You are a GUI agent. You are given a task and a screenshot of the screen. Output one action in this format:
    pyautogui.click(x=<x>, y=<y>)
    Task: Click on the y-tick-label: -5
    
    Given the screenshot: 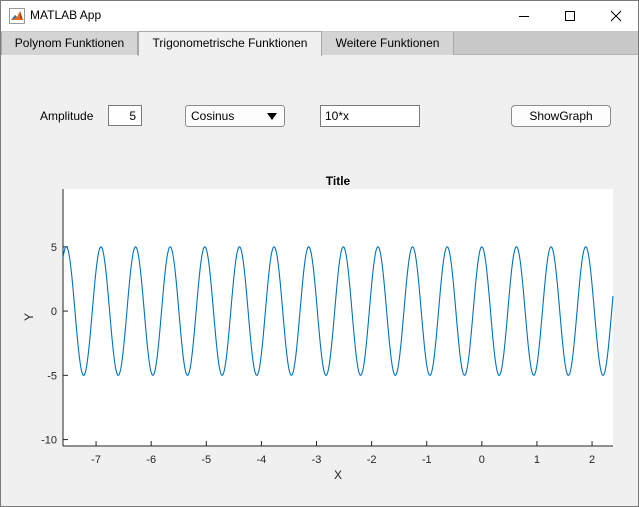 What is the action you would take?
    pyautogui.click(x=52, y=376)
    